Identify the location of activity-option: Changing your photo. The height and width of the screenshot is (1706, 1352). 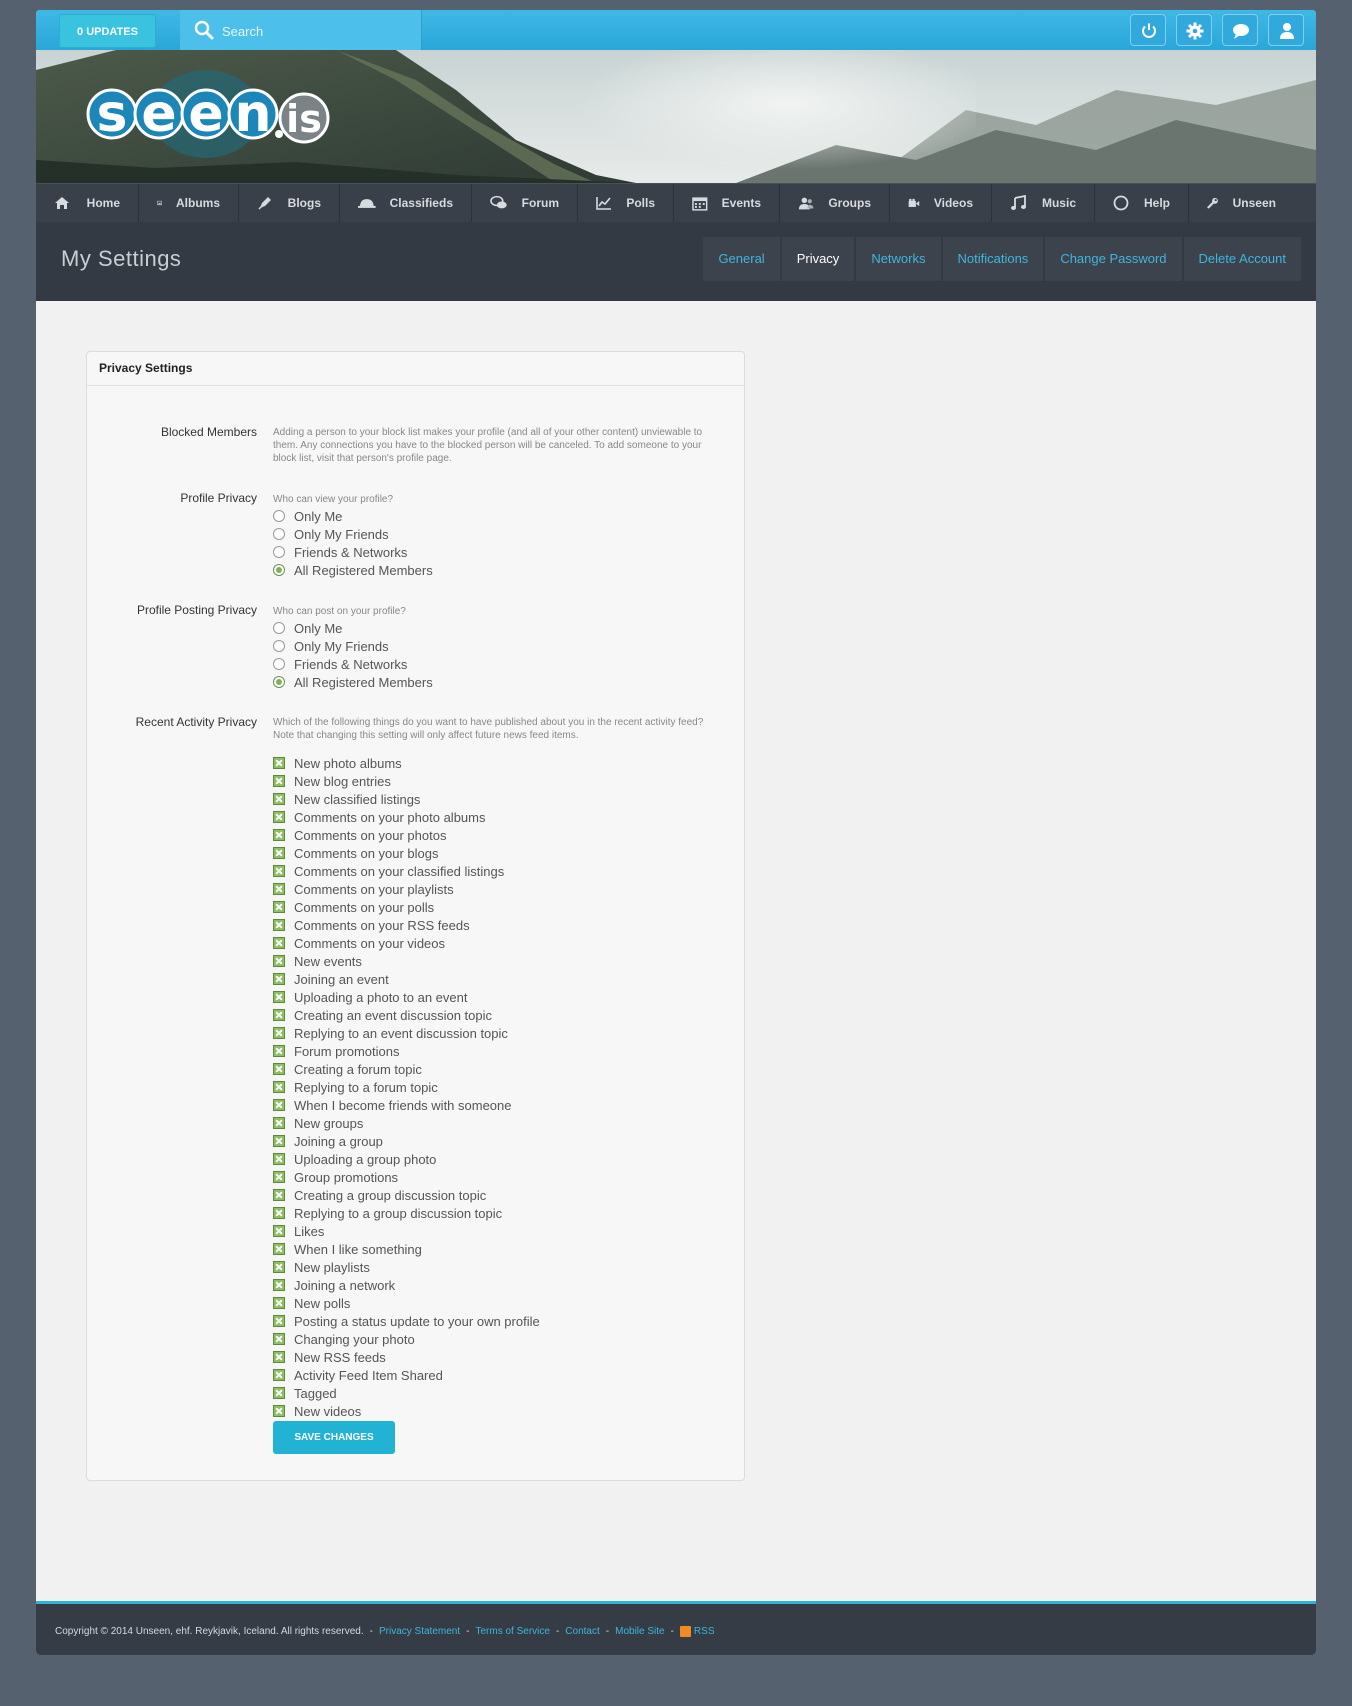
(344, 1339).